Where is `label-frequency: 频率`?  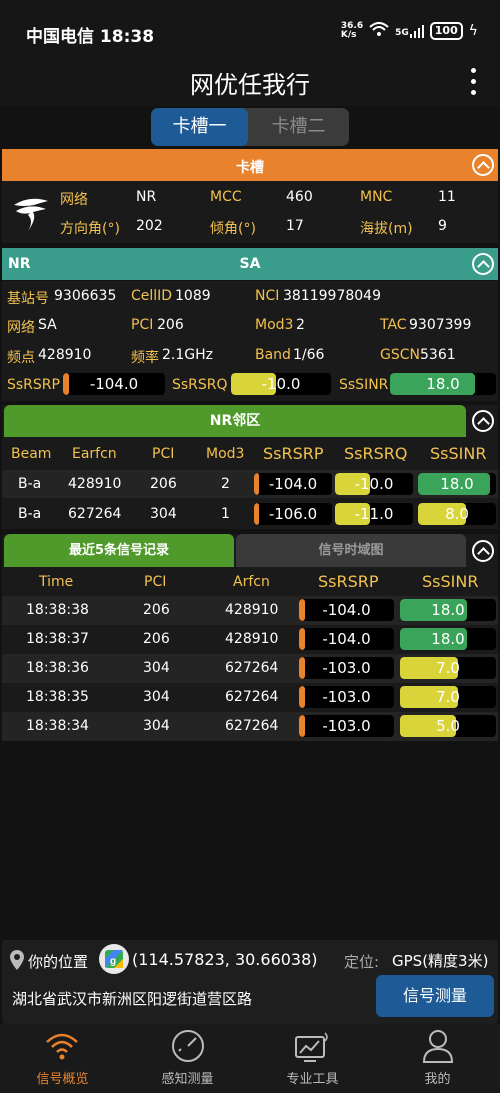 label-frequency: 频率 is located at coordinates (145, 358).